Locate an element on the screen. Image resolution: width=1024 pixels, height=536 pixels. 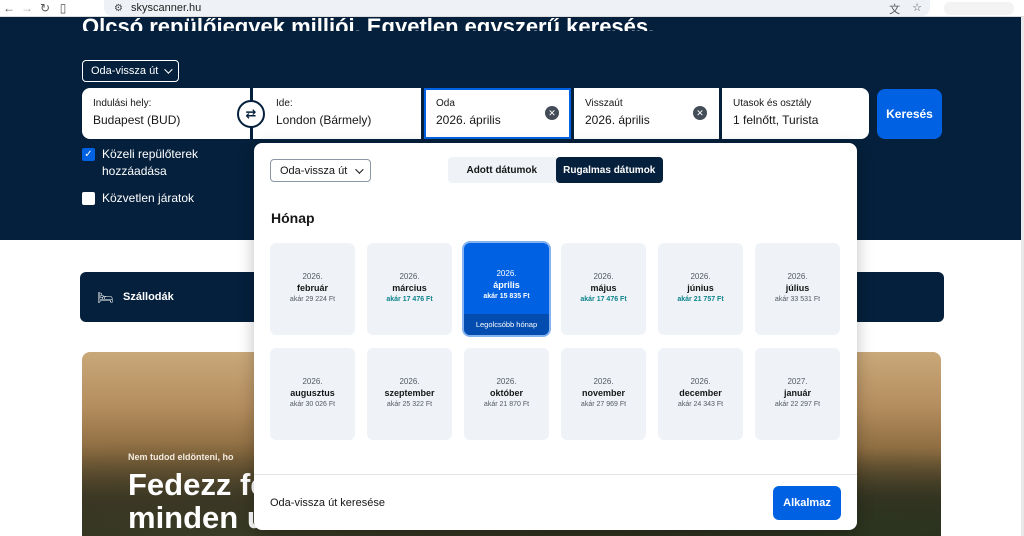
month-card: 2026. október akár 21 870 Ft is located at coordinates (506, 394).